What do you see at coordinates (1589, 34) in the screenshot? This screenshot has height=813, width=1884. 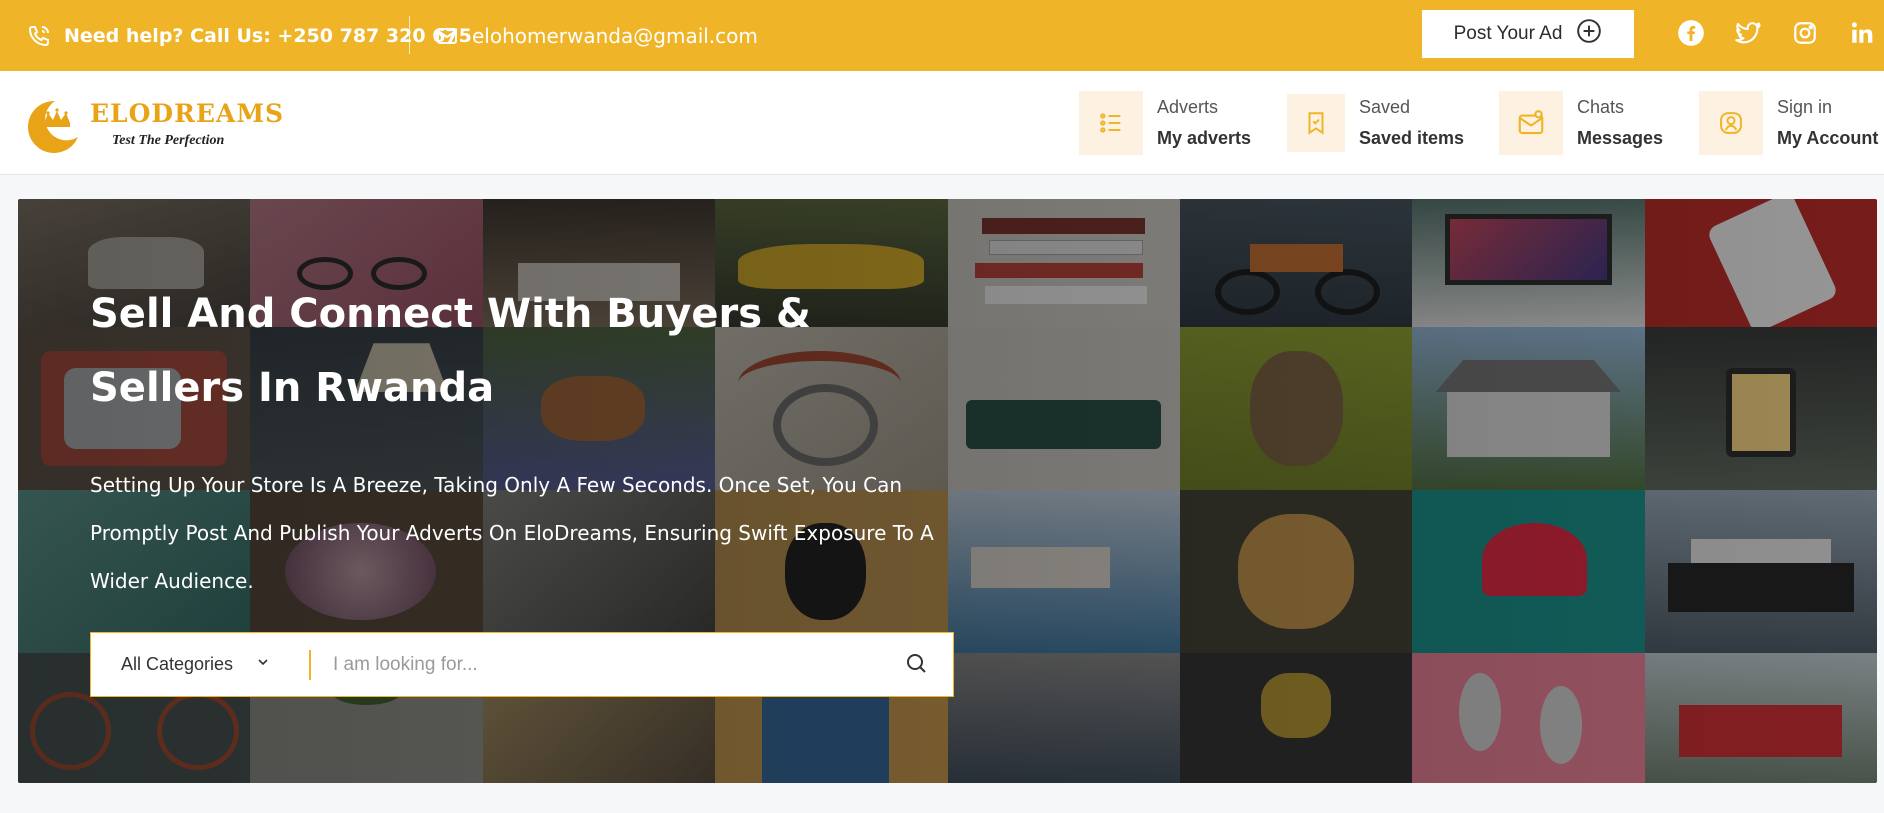 I see `plus-circle-icon` at bounding box center [1589, 34].